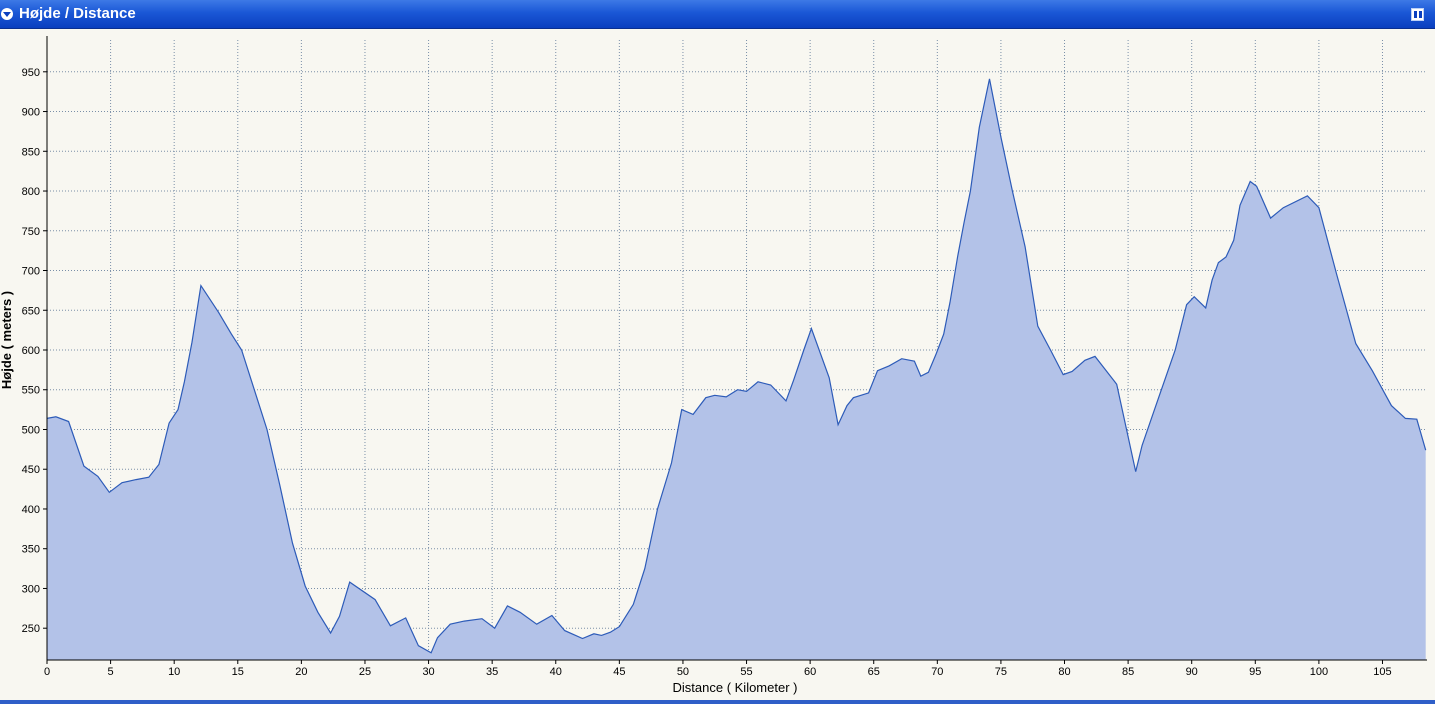 The width and height of the screenshot is (1435, 704). What do you see at coordinates (937, 672) in the screenshot?
I see `x-tick-label: 70` at bounding box center [937, 672].